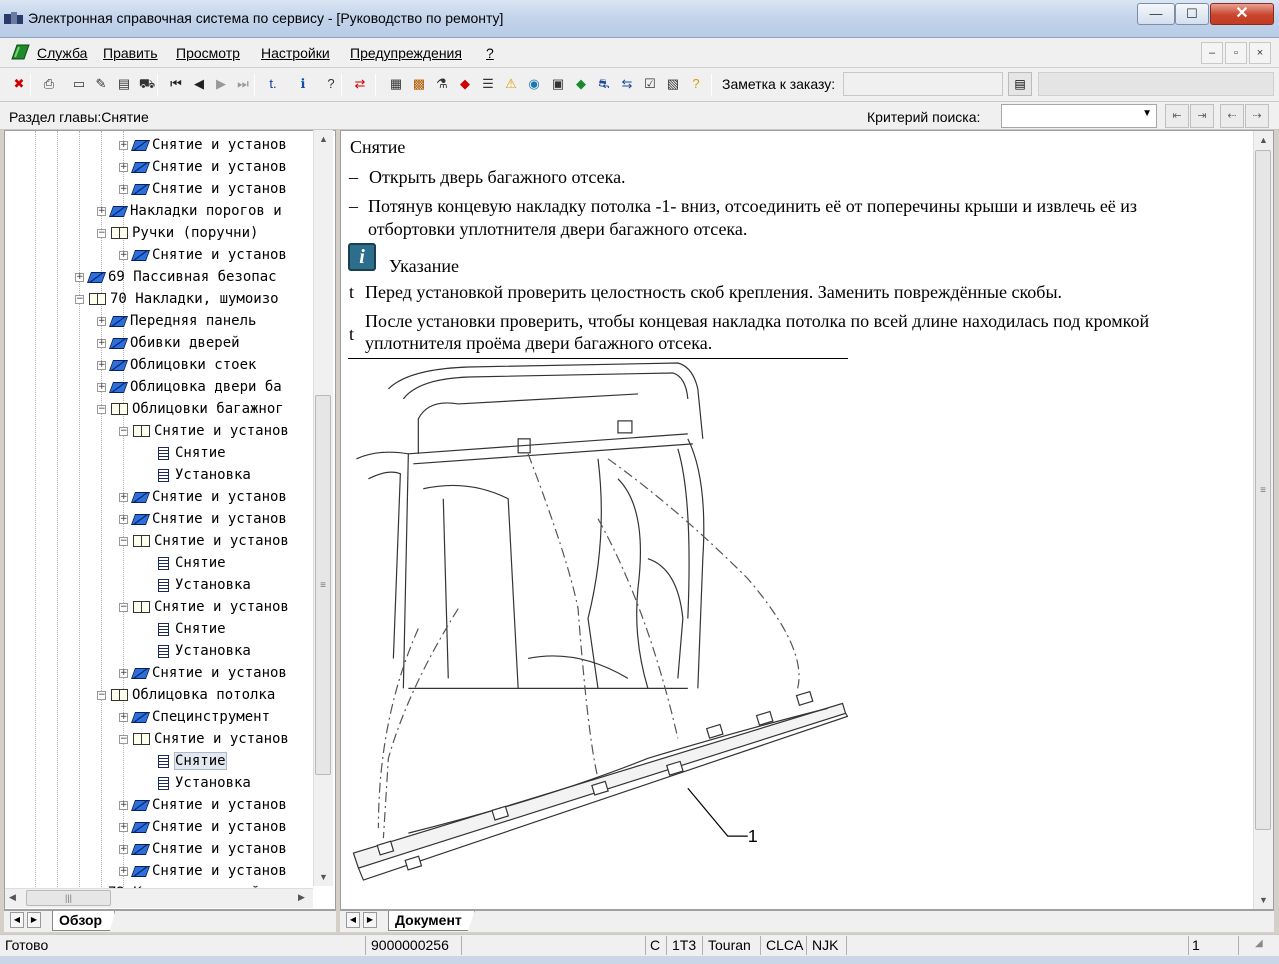  What do you see at coordinates (301, 897) in the screenshot?
I see `scroll-right-icon: ▶` at bounding box center [301, 897].